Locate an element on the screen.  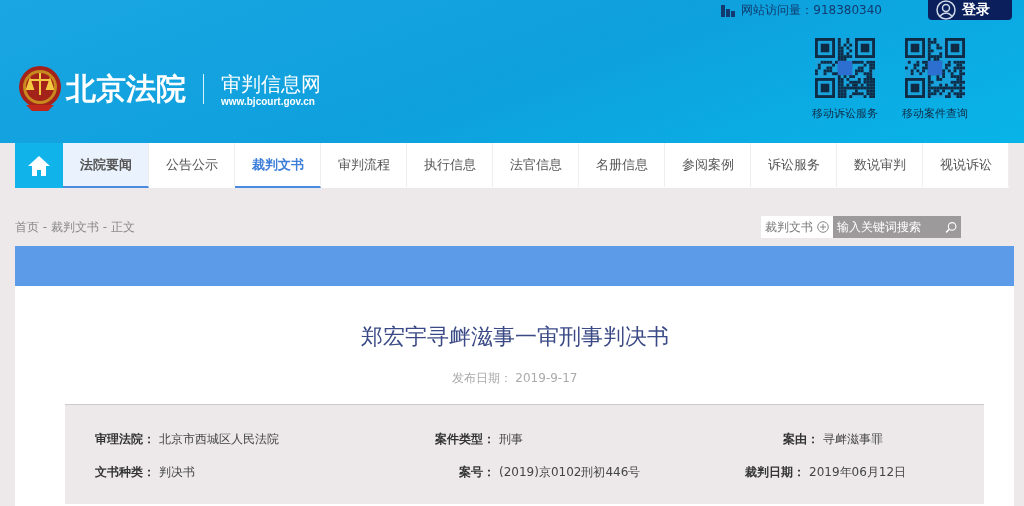
field-value: 2019年06月12日 is located at coordinates (858, 472).